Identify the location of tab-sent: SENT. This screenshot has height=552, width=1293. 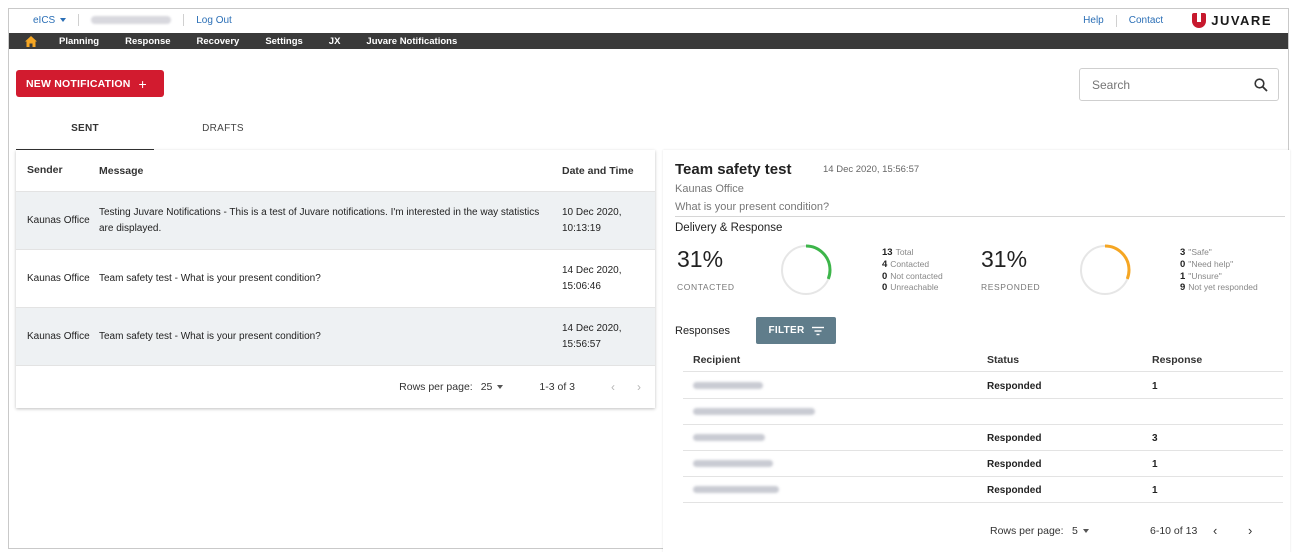
(85, 134).